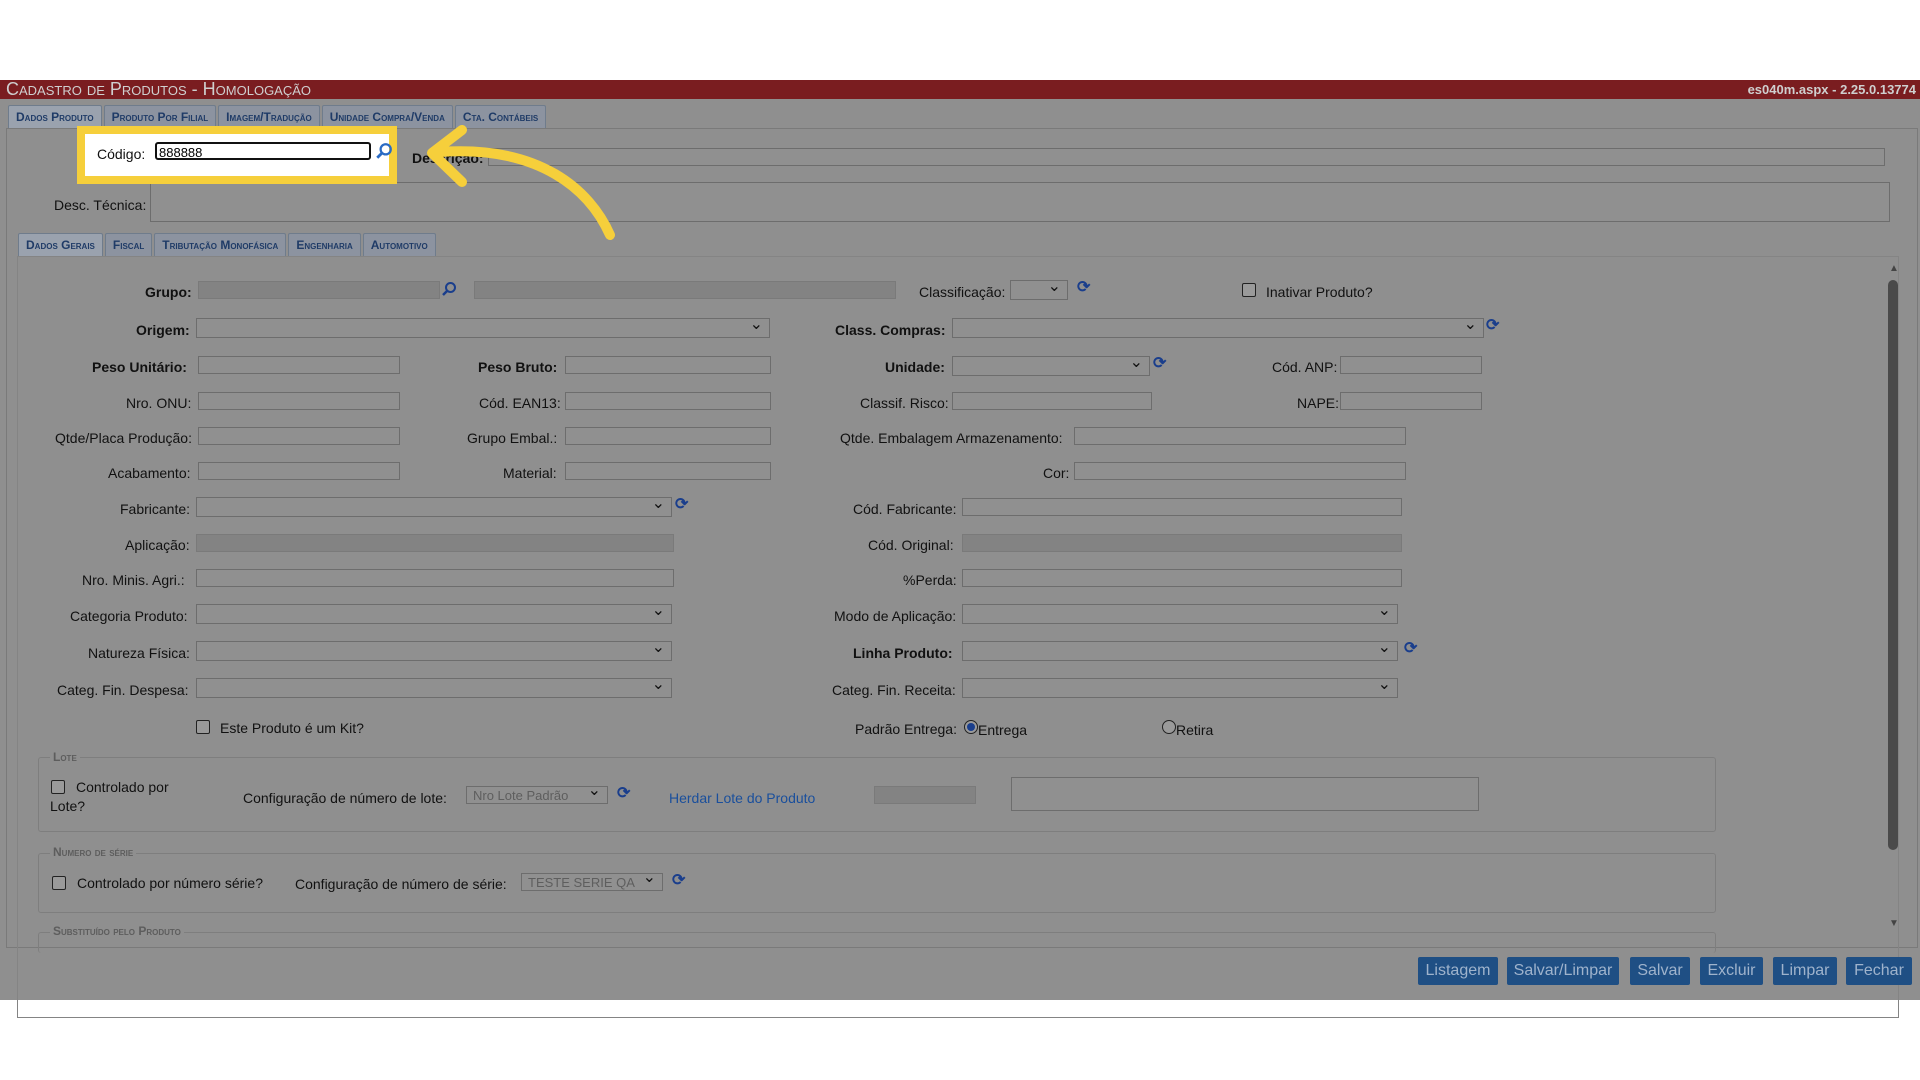 The width and height of the screenshot is (1920, 1080). Describe the element at coordinates (1052, 401) in the screenshot. I see `classif-risco-input` at that location.